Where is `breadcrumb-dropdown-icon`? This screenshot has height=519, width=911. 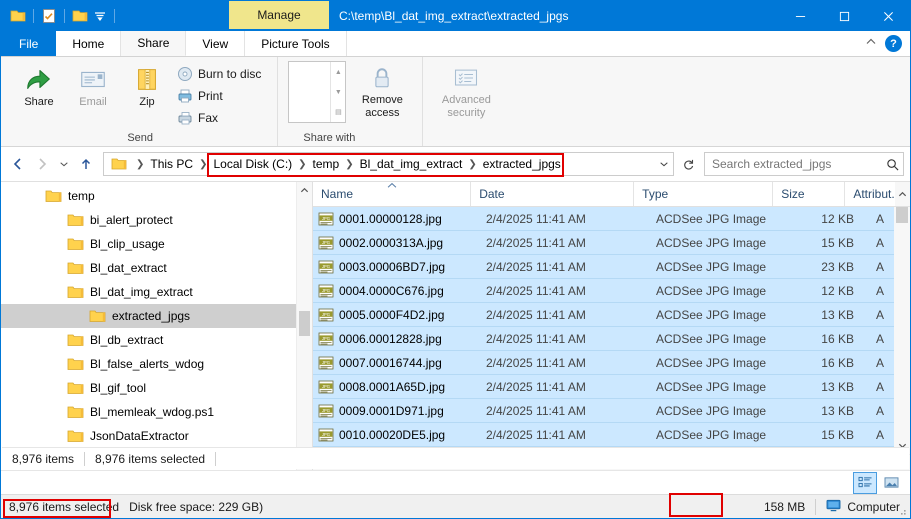 breadcrumb-dropdown-icon is located at coordinates (664, 164).